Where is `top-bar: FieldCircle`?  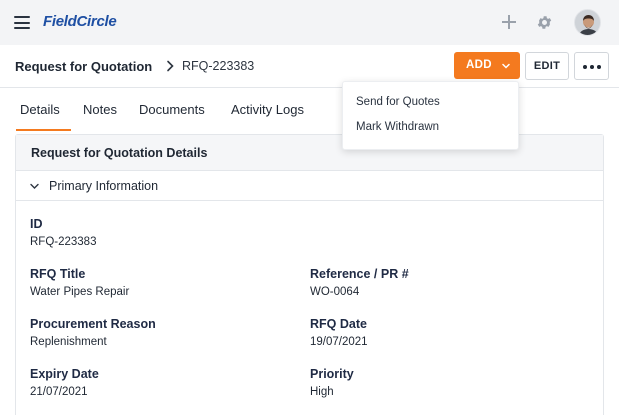
top-bar: FieldCircle is located at coordinates (309, 22).